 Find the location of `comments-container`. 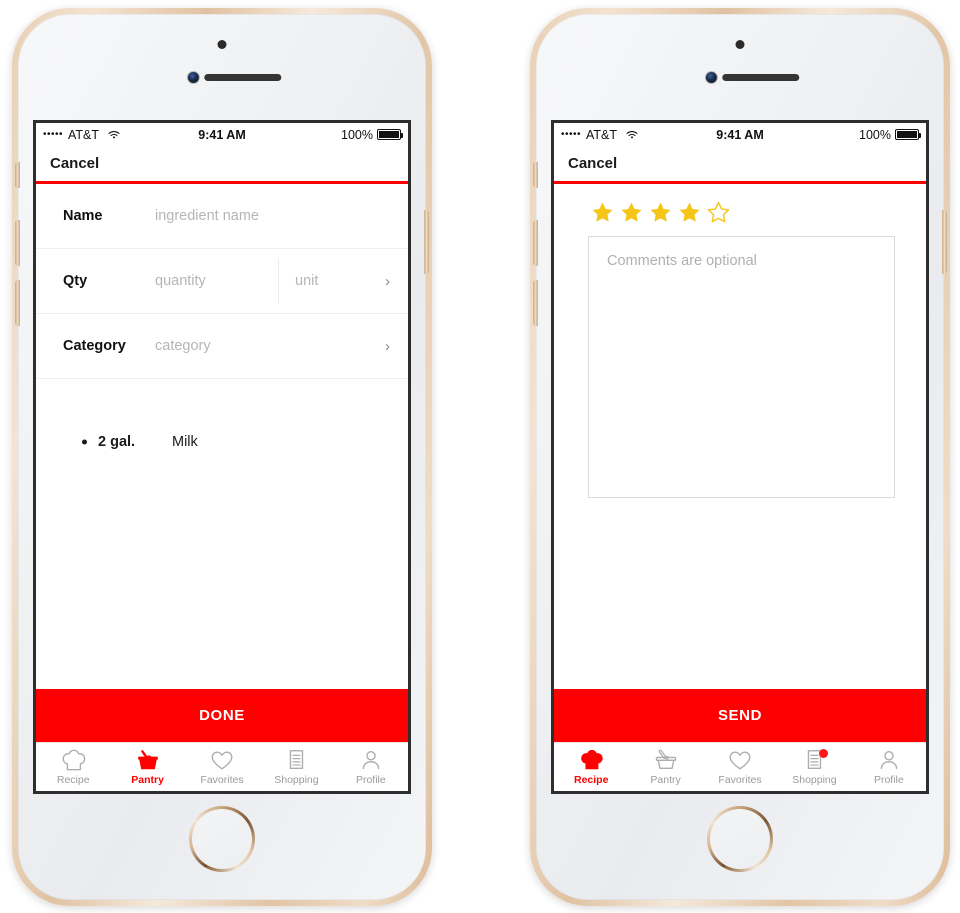

comments-container is located at coordinates (740, 364).